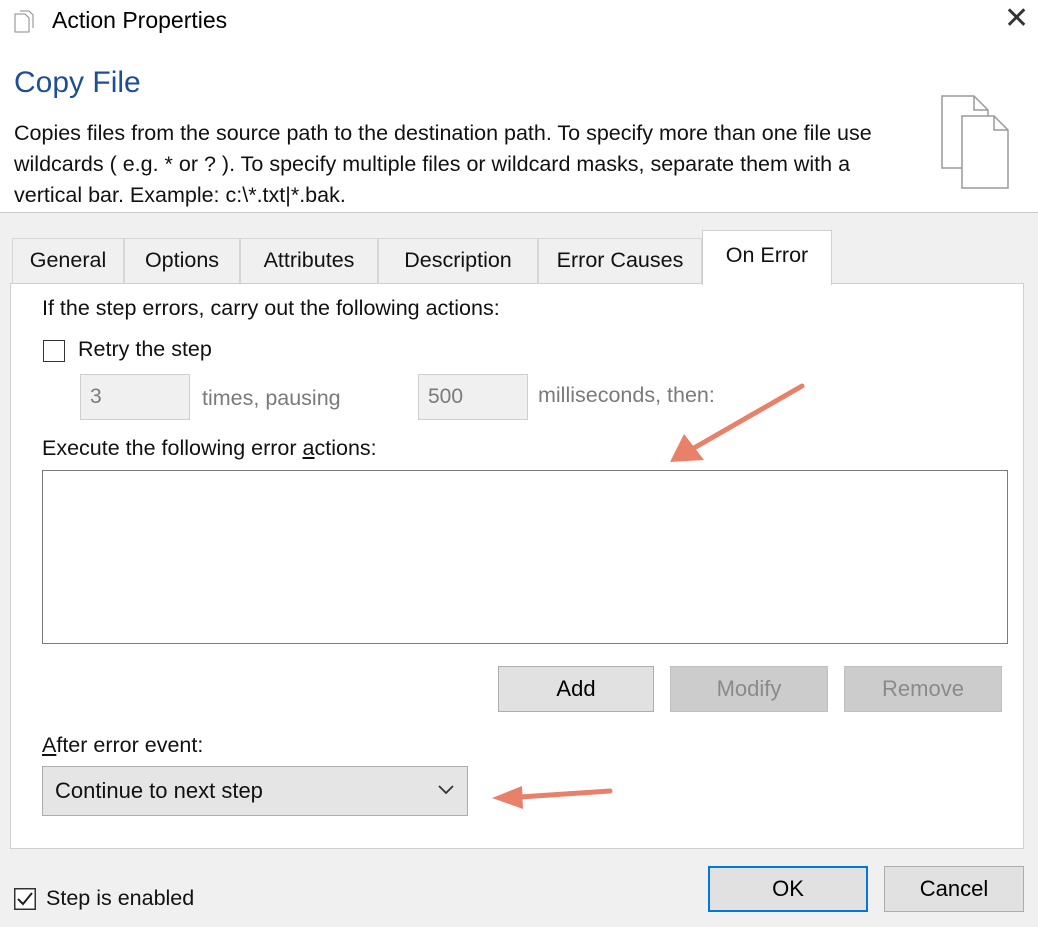 This screenshot has height=927, width=1038. Describe the element at coordinates (458, 260) in the screenshot. I see `tab-description: Description` at that location.